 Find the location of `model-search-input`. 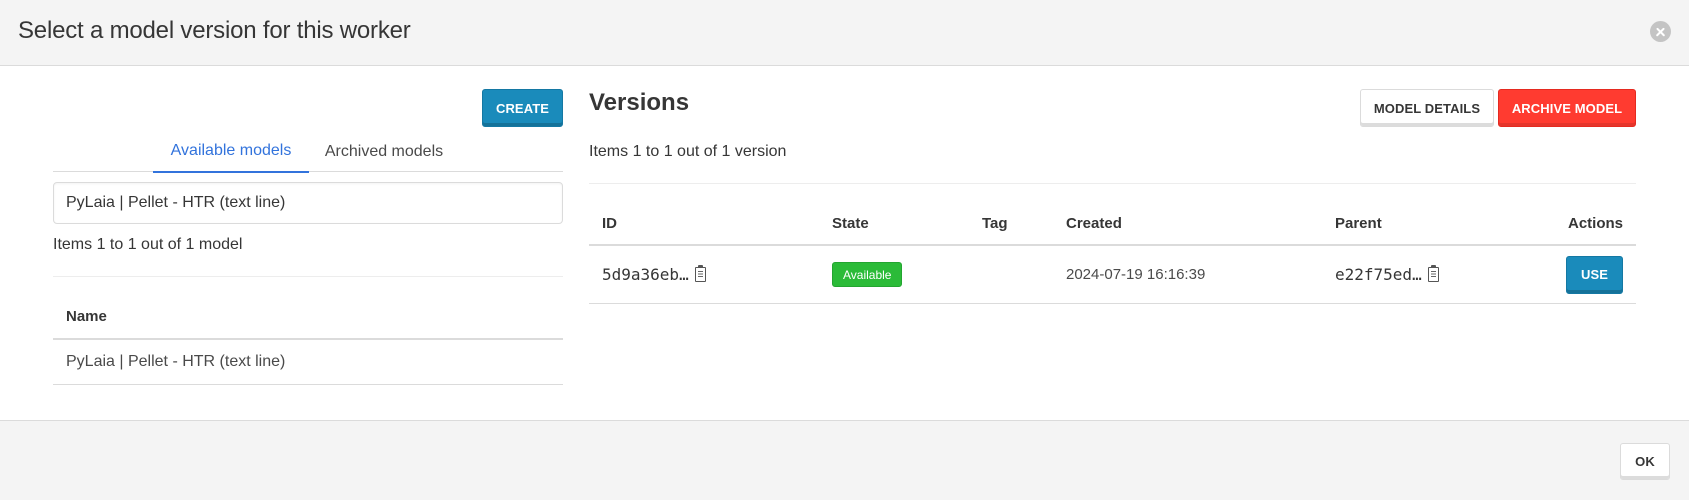

model-search-input is located at coordinates (308, 203).